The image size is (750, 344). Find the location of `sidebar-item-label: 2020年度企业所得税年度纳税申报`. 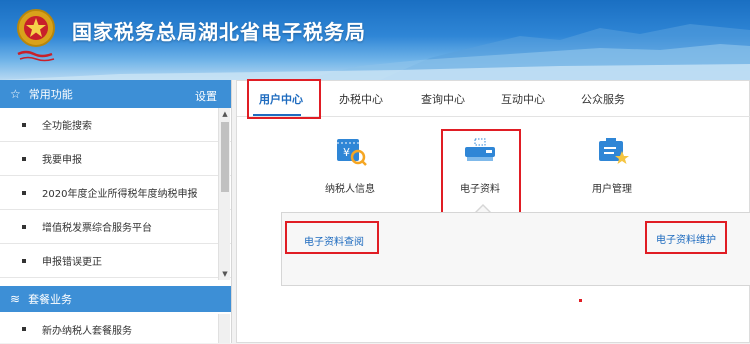

sidebar-item-label: 2020年度企业所得税年度纳税申报 is located at coordinates (120, 194).